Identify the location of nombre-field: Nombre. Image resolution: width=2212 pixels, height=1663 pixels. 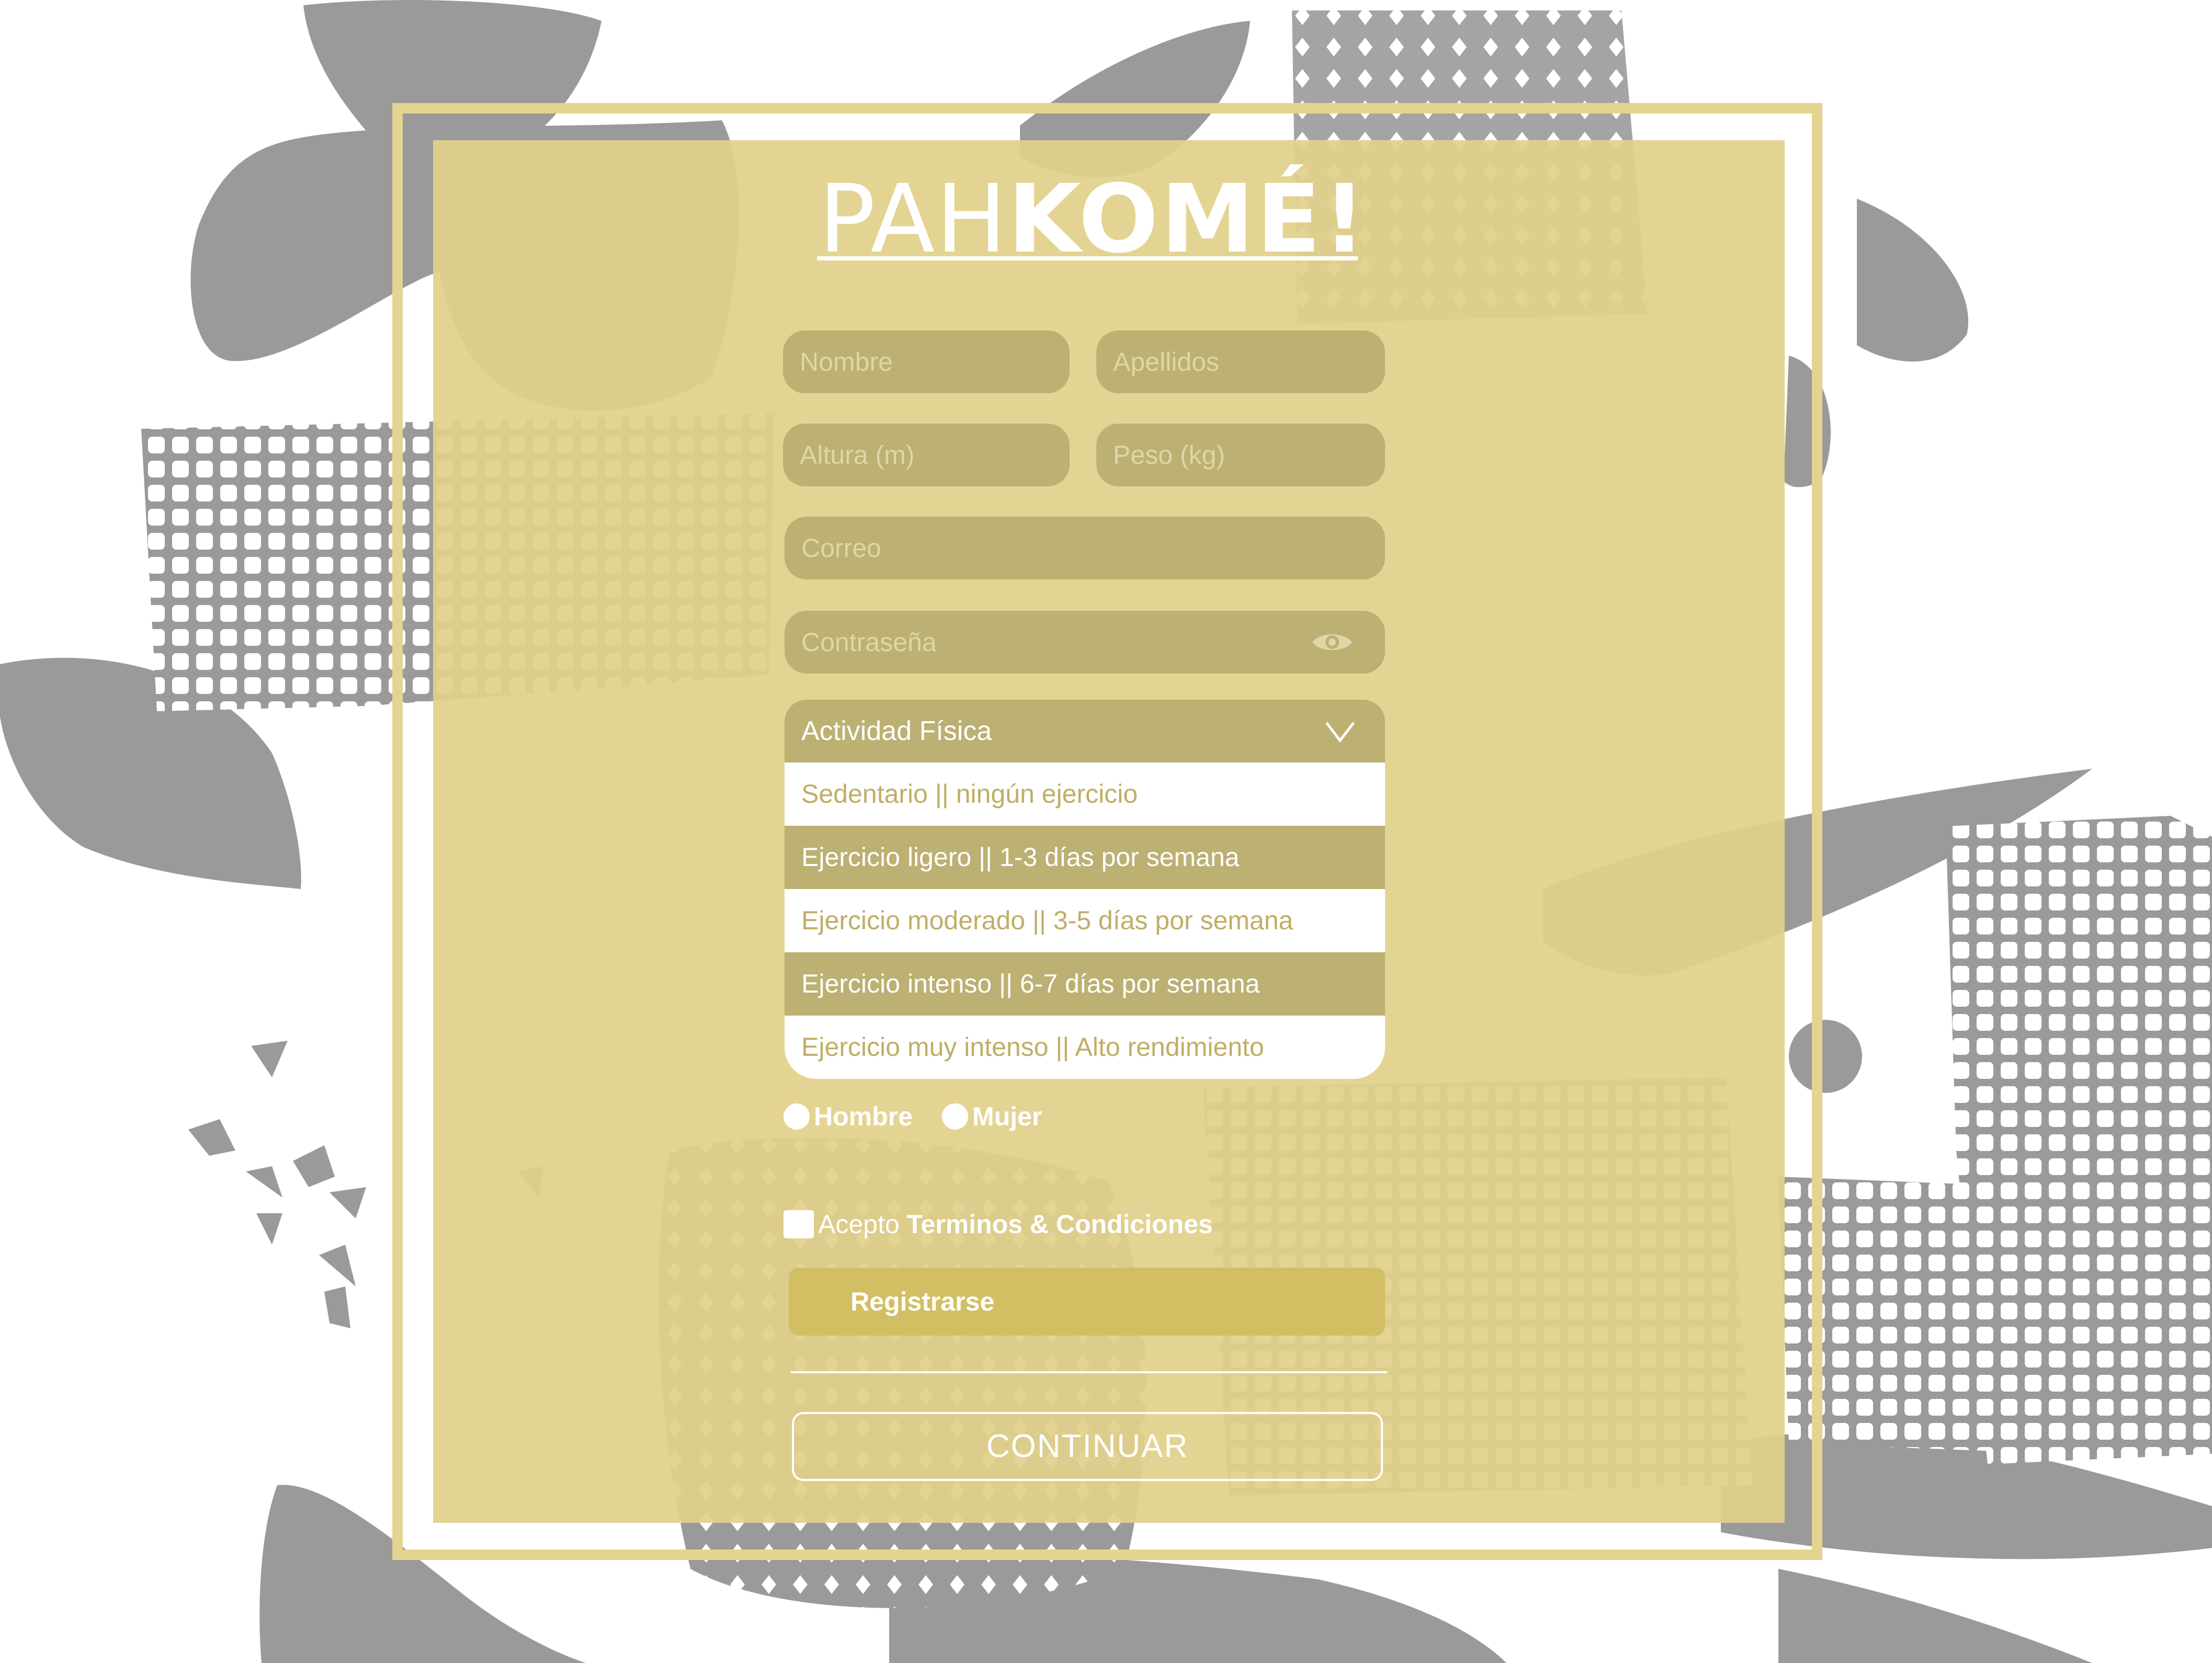
(927, 362).